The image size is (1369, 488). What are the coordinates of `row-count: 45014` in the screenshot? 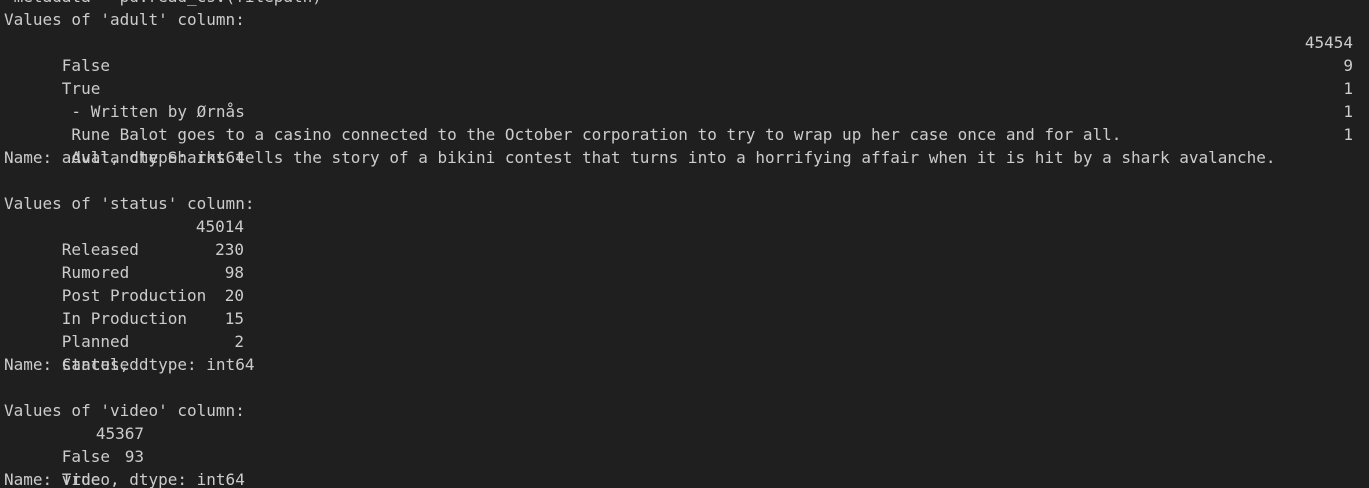 It's located at (219, 226).